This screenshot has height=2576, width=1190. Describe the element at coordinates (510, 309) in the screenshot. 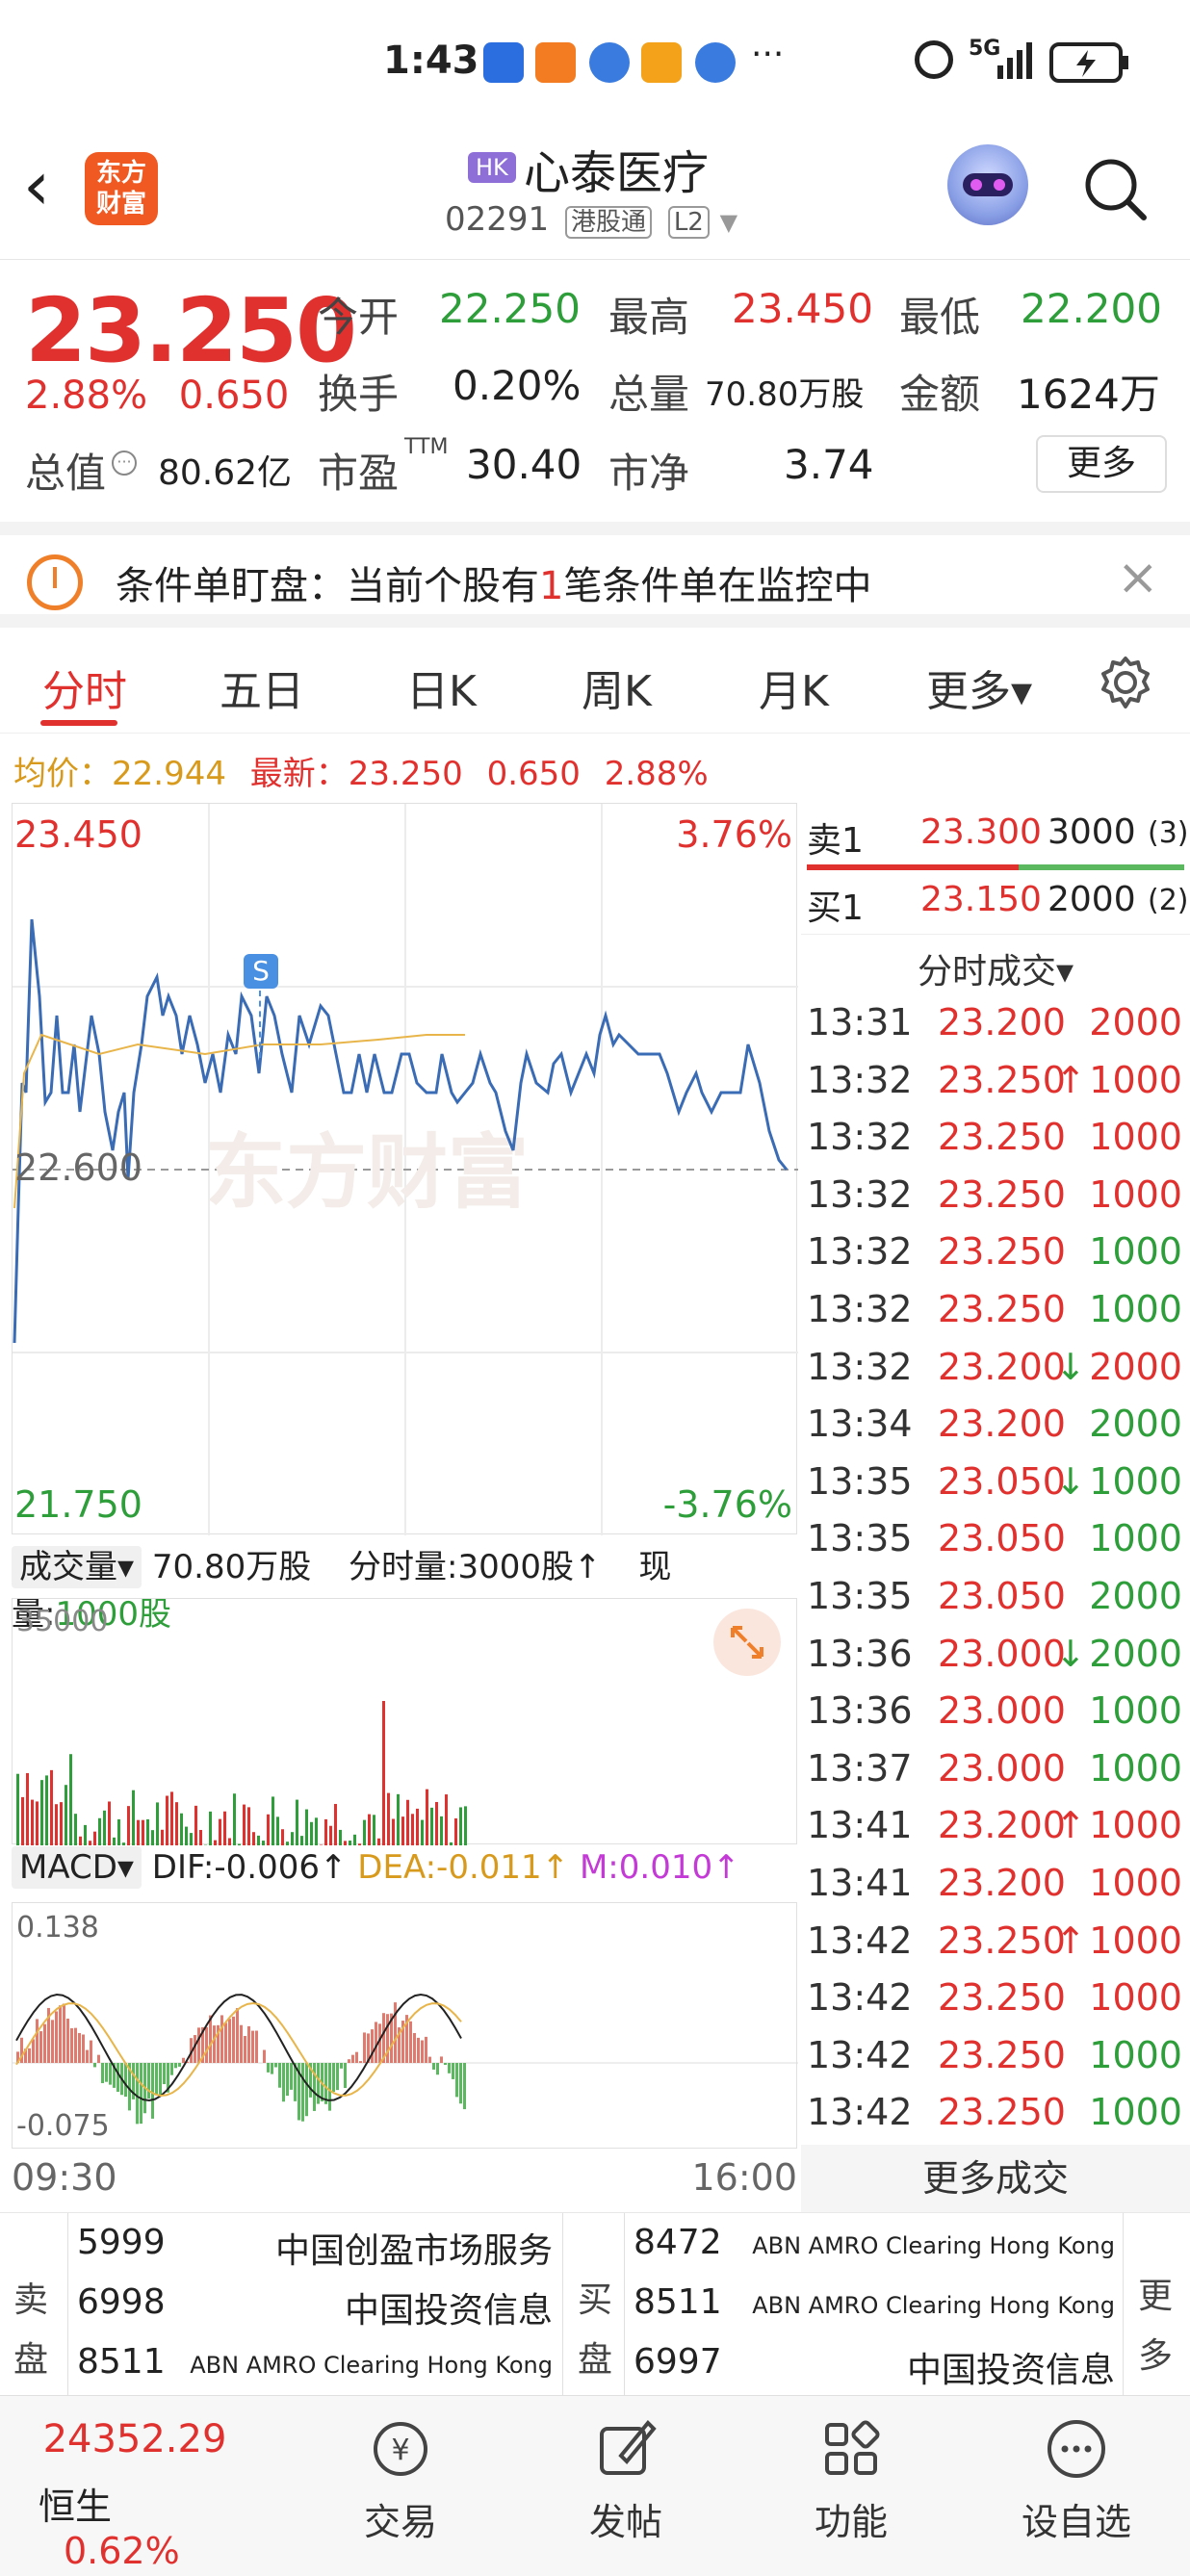

I see `open-value: 22.250` at that location.